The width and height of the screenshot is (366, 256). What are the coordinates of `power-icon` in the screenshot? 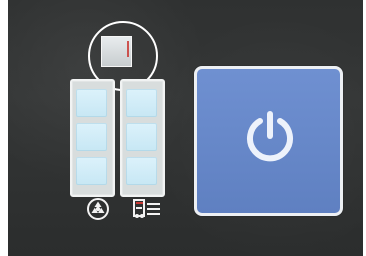 It's located at (270, 136).